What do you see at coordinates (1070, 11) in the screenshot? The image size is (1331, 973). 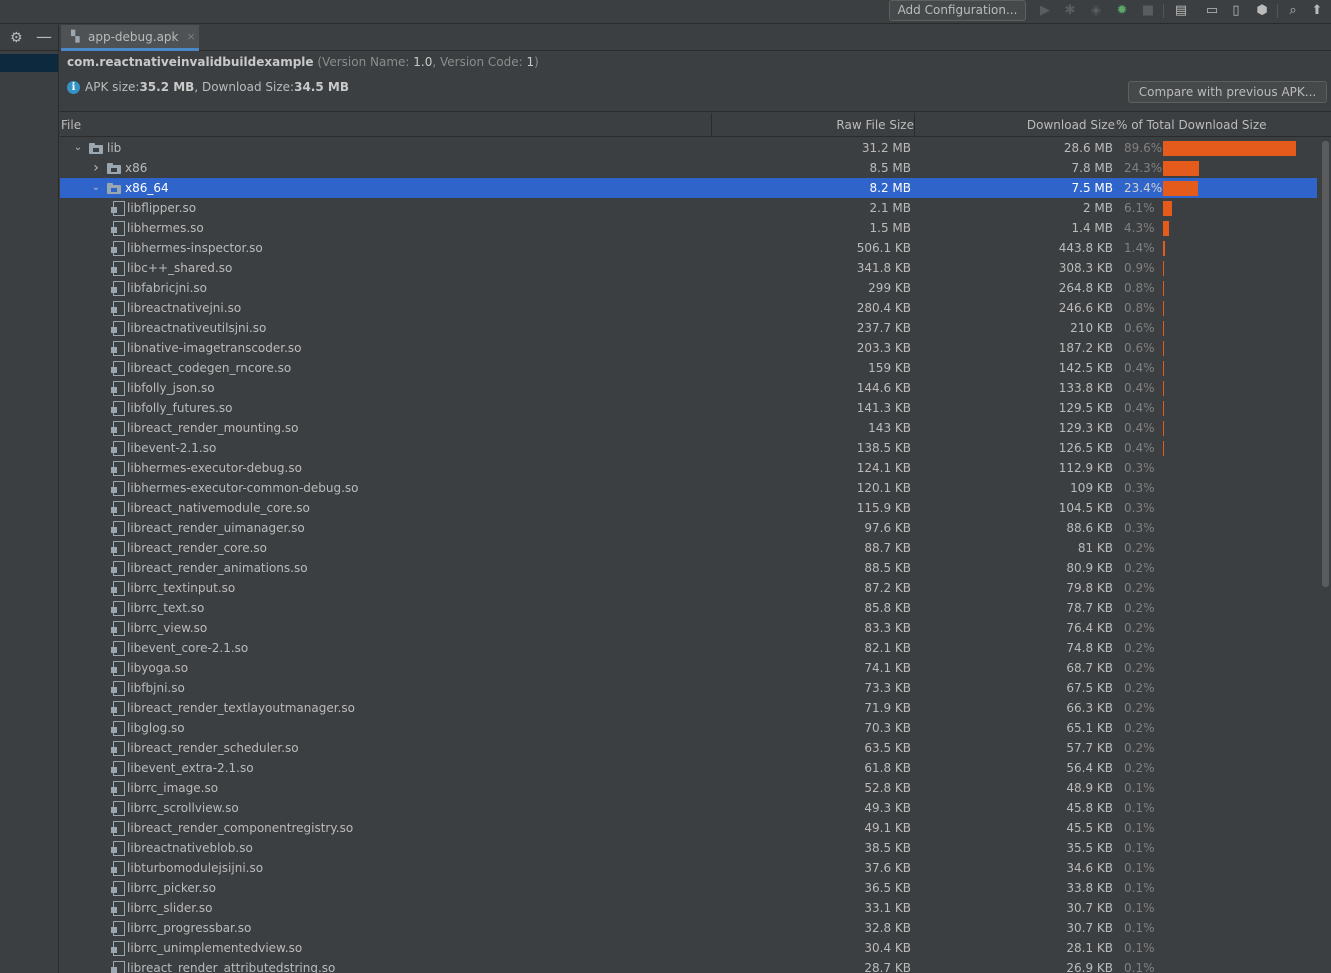 I see `debug-icon: ✱` at bounding box center [1070, 11].